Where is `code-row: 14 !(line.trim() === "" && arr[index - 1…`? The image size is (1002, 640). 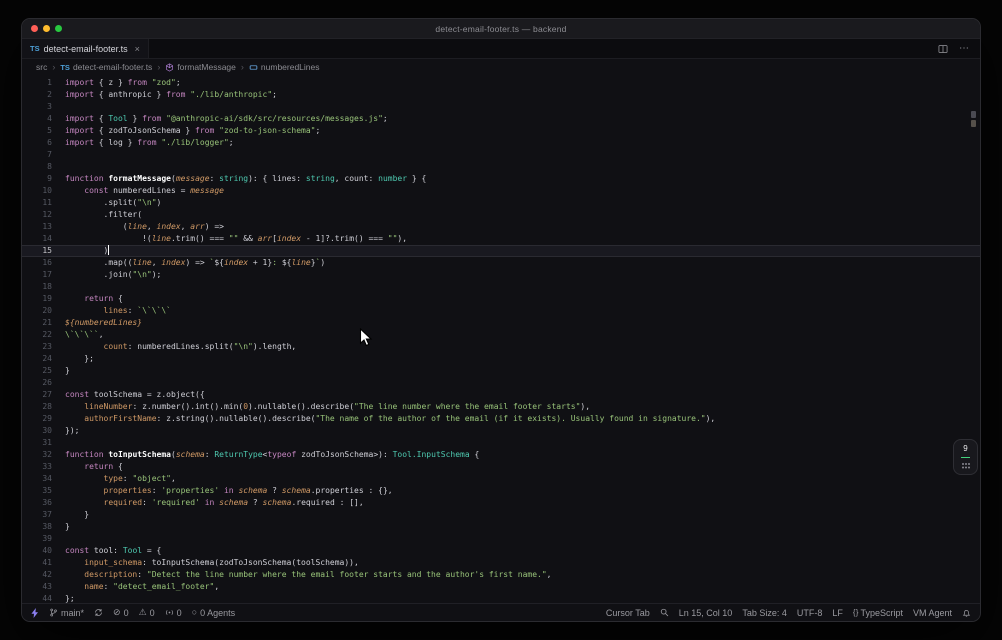 code-row: 14 !(line.trim() === "" && arr[index - 1… is located at coordinates (501, 239).